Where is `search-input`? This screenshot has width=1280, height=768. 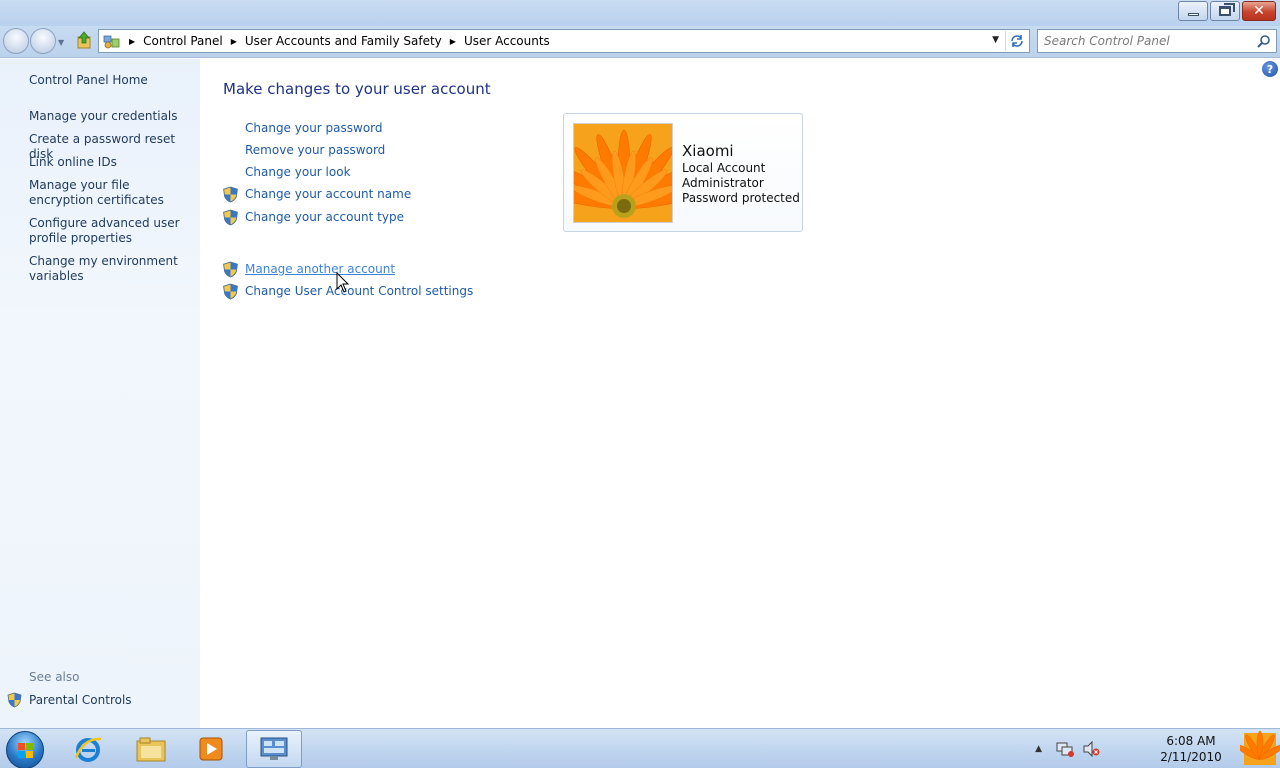
search-input is located at coordinates (1149, 41).